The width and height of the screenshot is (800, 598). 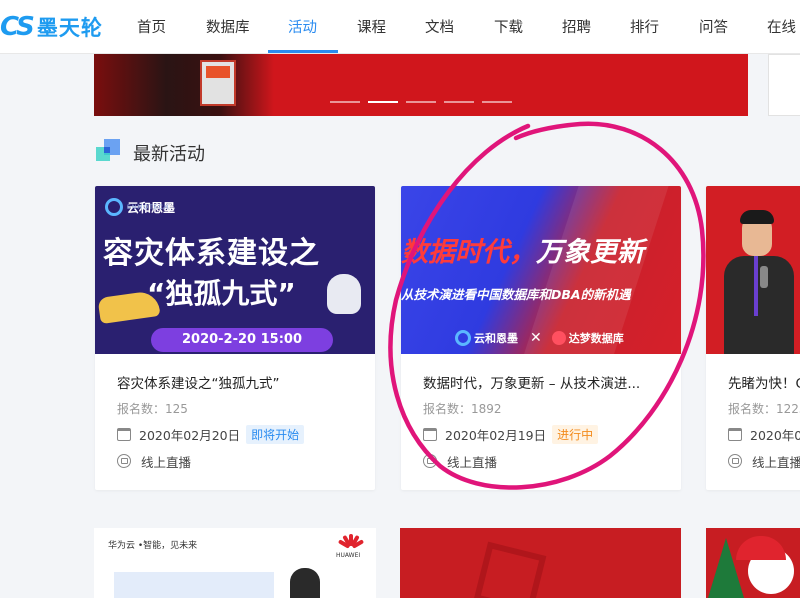 I want to click on event-signup-count: 报名数：1892, so click(x=462, y=409).